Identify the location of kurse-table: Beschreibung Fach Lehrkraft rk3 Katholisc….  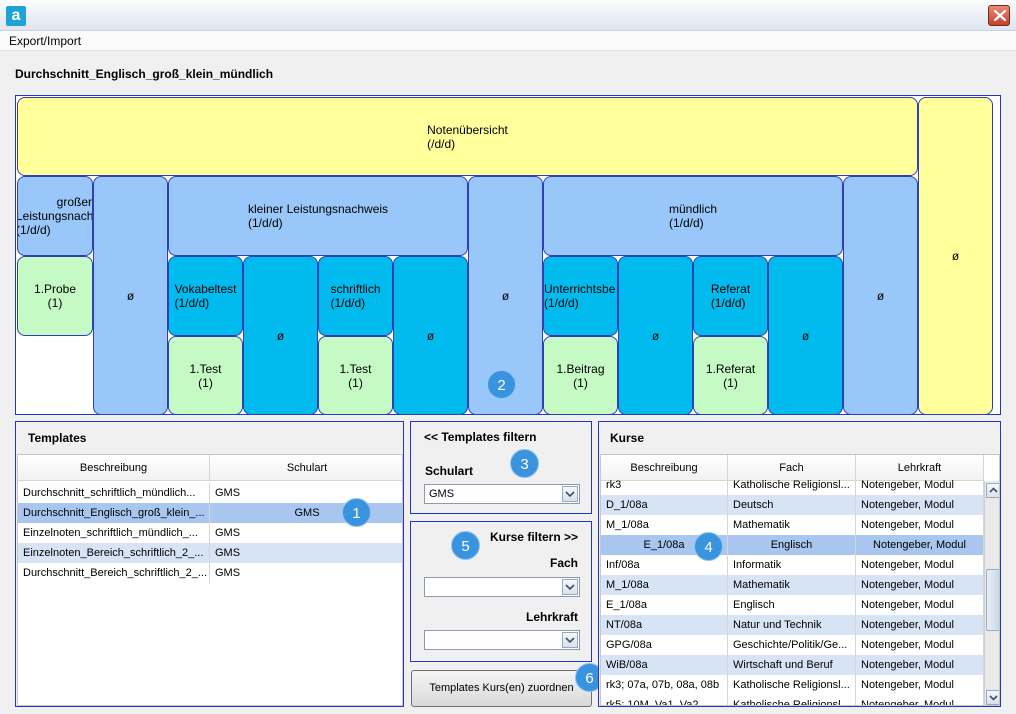
(800, 580).